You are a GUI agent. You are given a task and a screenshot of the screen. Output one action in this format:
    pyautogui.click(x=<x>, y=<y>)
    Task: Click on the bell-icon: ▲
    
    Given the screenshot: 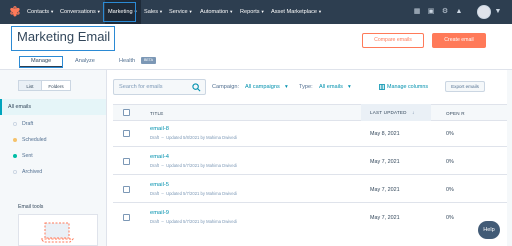 What is the action you would take?
    pyautogui.click(x=459, y=12)
    